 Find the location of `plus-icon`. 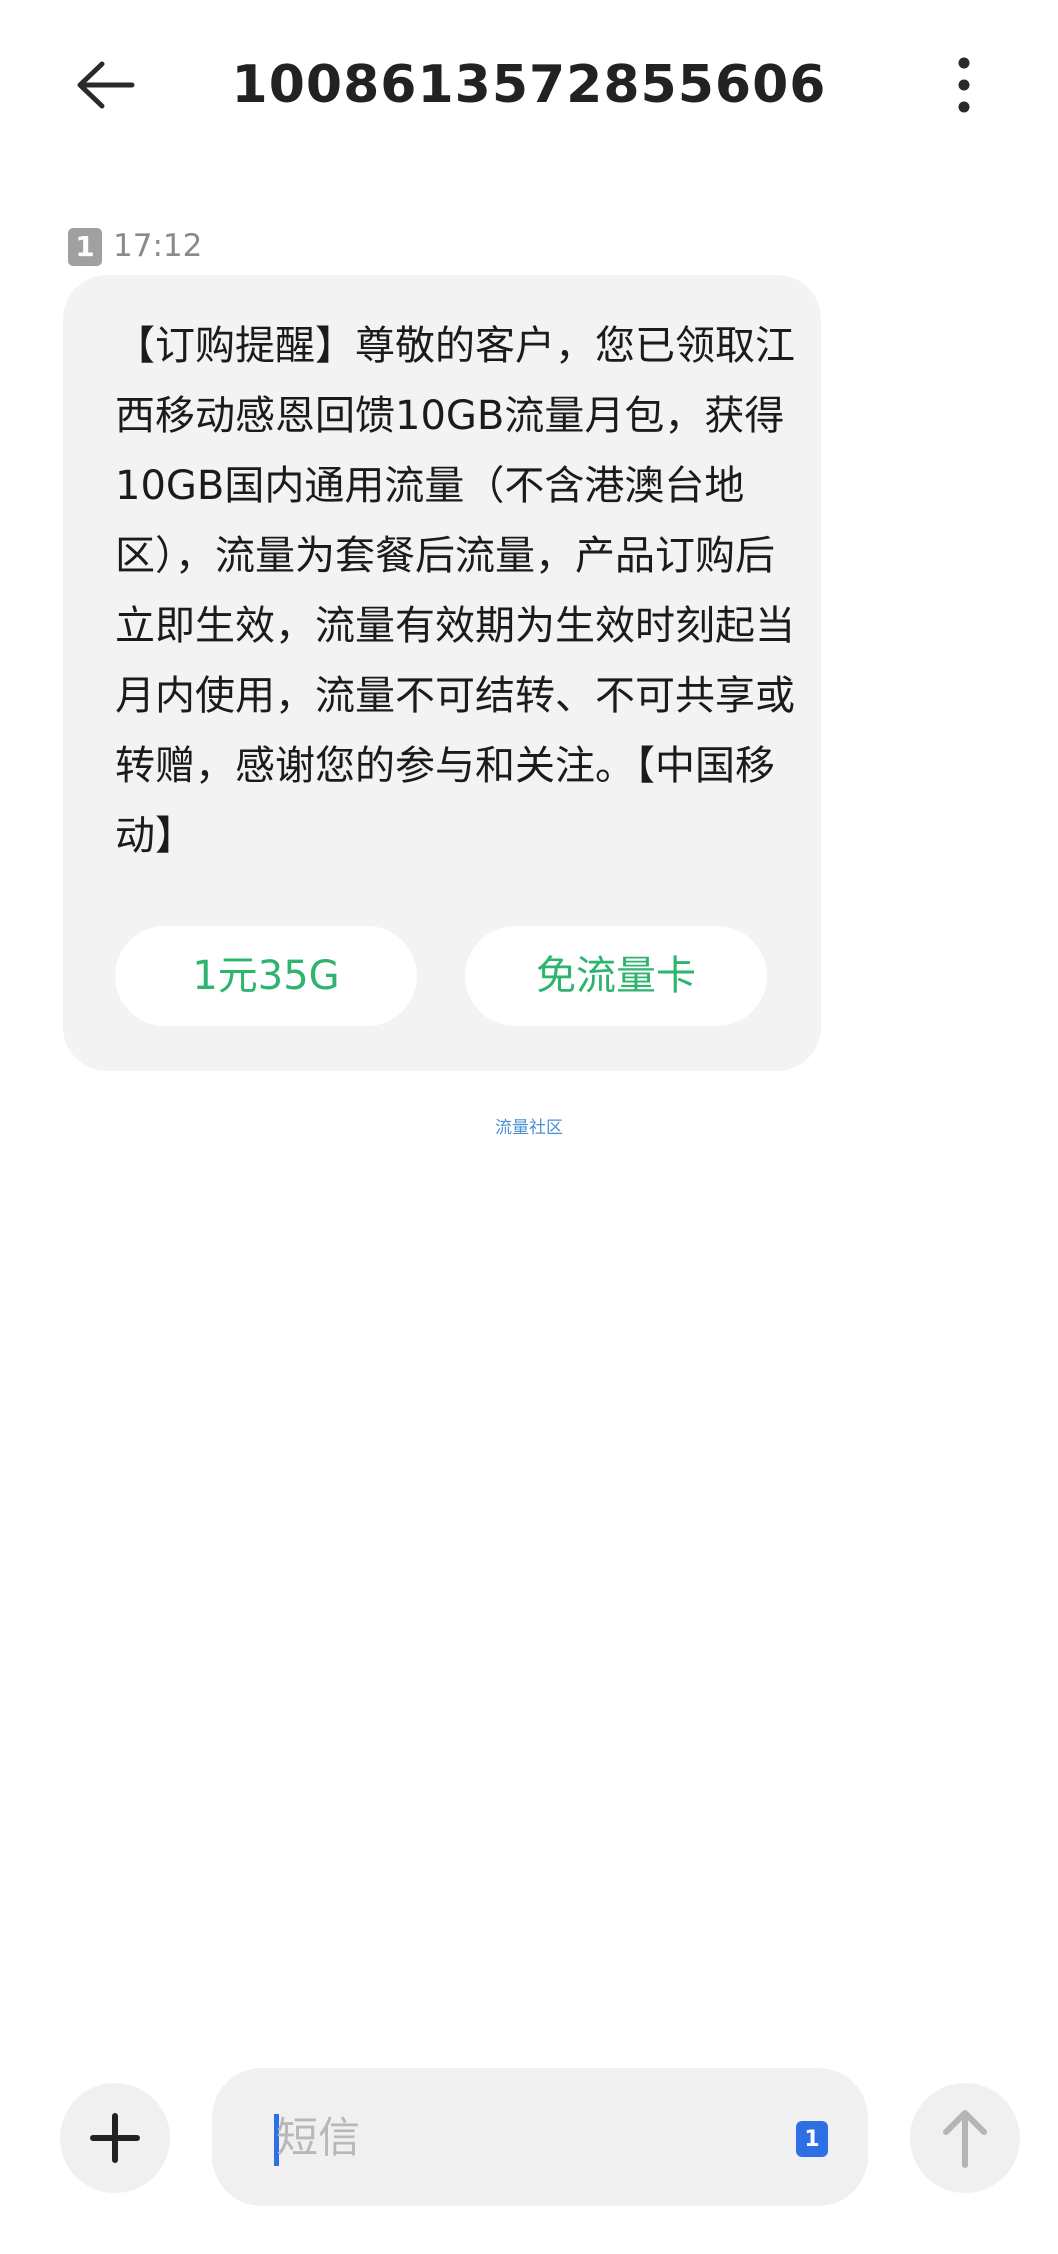

plus-icon is located at coordinates (115, 2138).